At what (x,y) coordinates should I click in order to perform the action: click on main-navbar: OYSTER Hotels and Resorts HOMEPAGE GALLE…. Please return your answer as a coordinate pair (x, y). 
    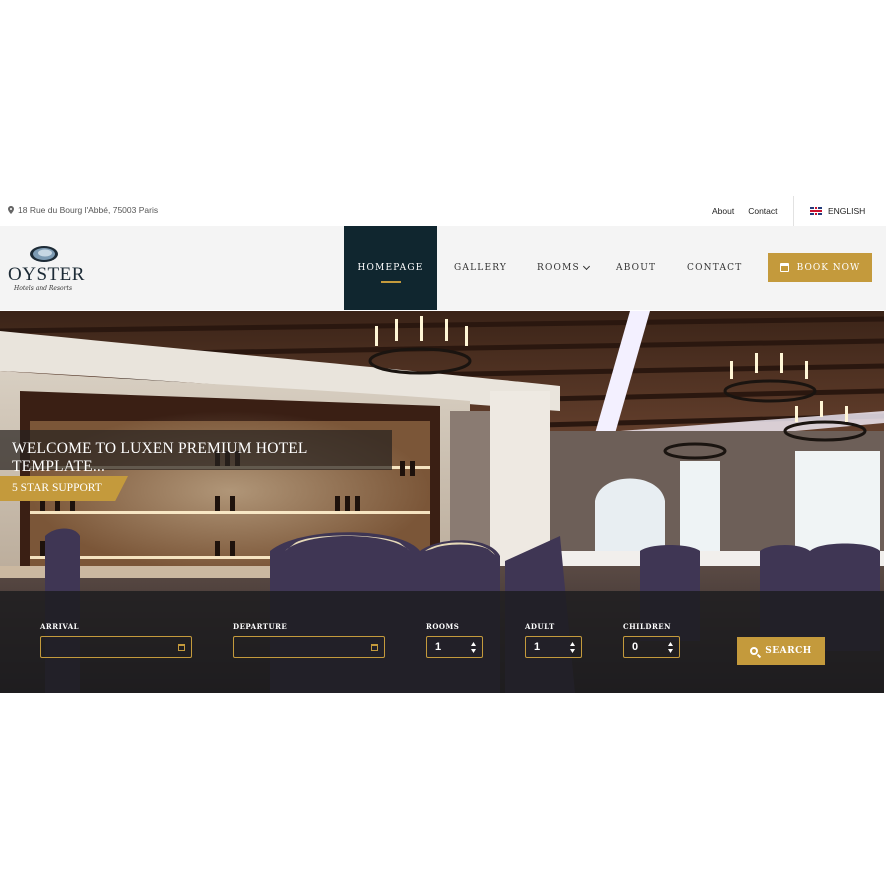
    Looking at the image, I should click on (443, 268).